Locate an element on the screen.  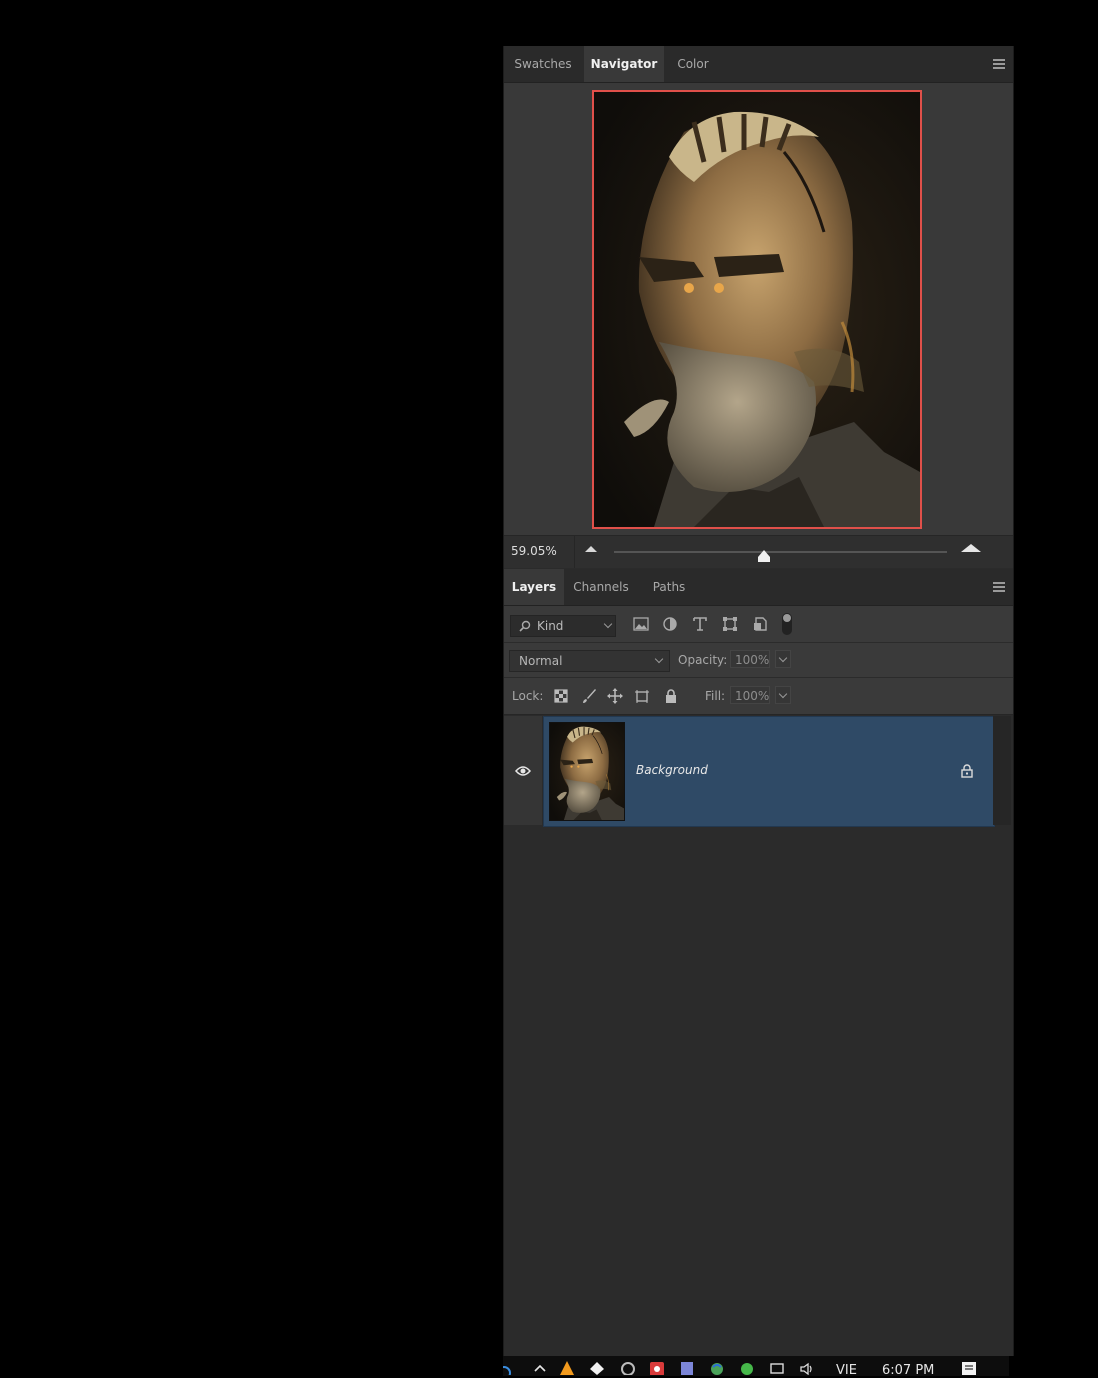
layers-scrollbar is located at coordinates (1002, 770).